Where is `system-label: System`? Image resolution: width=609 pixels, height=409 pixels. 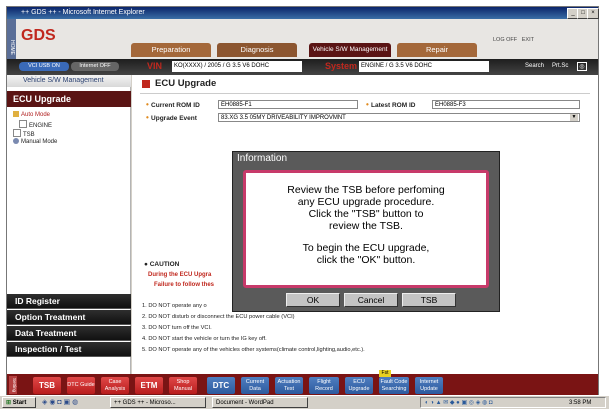
system-label: System is located at coordinates (341, 66).